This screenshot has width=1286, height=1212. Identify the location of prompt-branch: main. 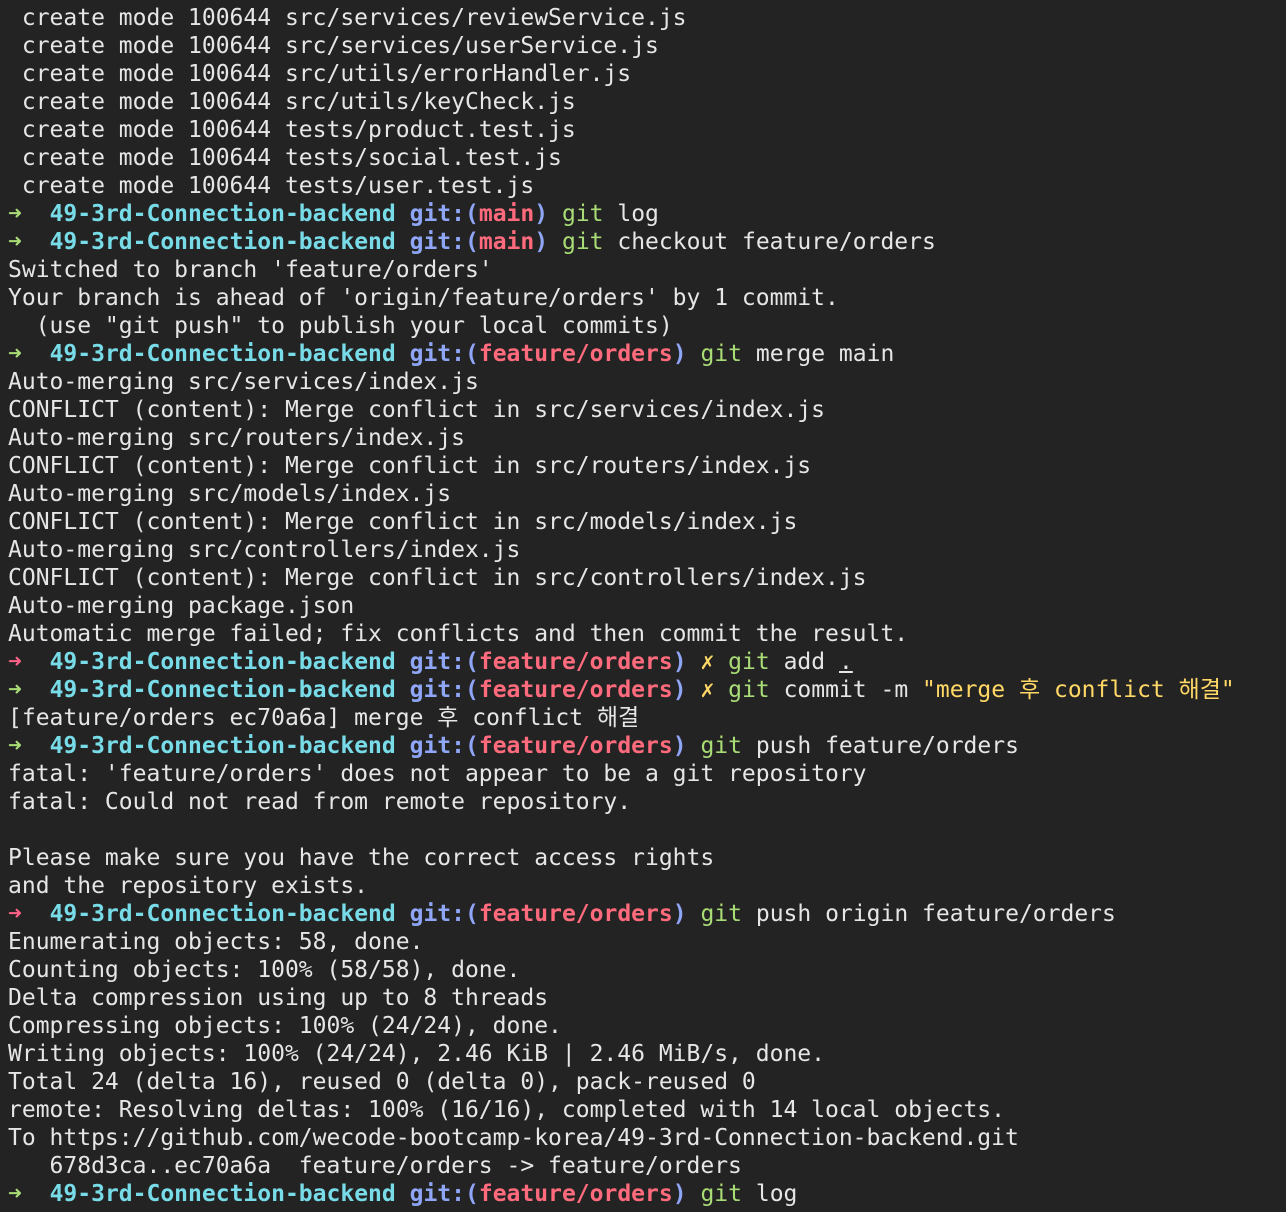
(506, 214).